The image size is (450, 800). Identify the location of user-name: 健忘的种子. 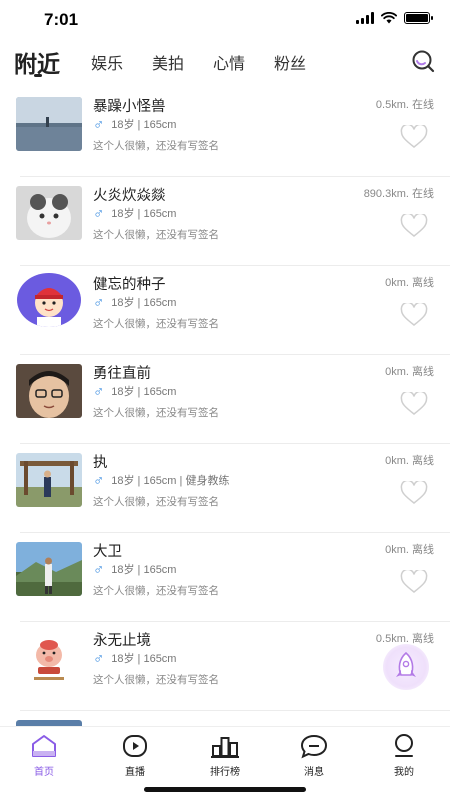
(129, 285).